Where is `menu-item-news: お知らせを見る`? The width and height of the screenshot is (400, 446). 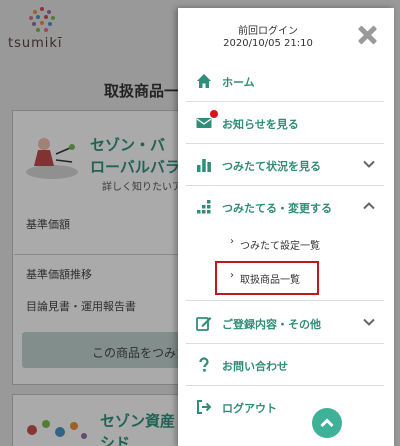 menu-item-news: お知らせを見る is located at coordinates (285, 123).